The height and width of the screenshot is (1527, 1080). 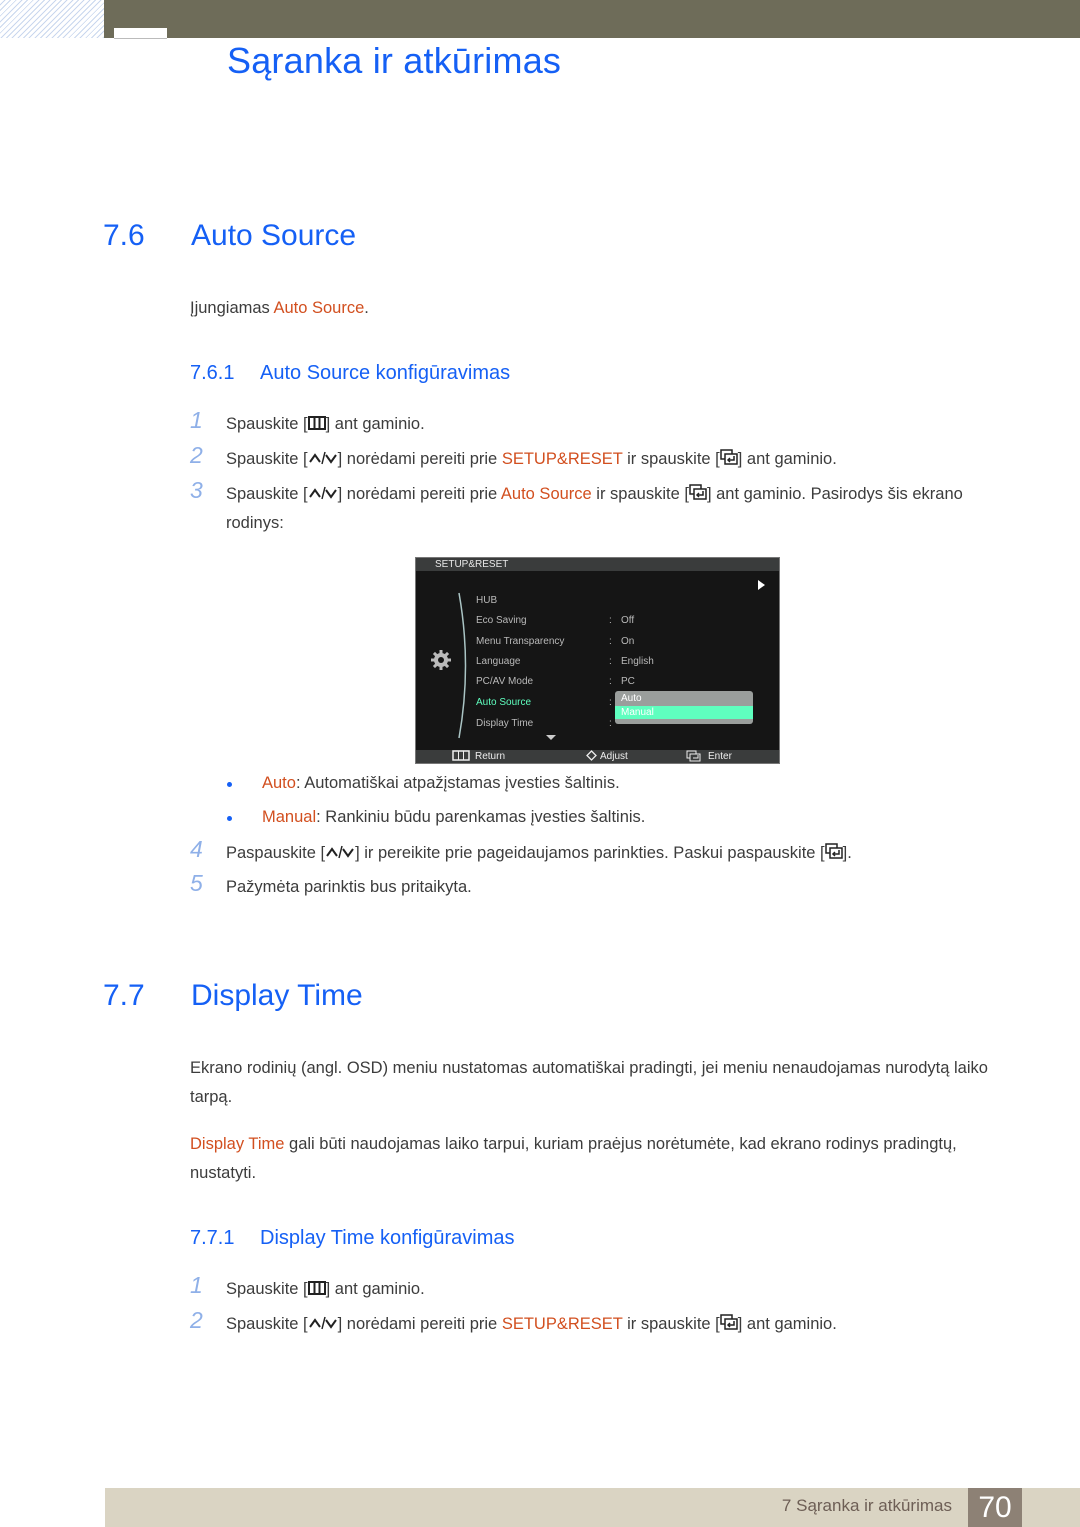 What do you see at coordinates (124, 235) in the screenshot?
I see `section-number: 7.6` at bounding box center [124, 235].